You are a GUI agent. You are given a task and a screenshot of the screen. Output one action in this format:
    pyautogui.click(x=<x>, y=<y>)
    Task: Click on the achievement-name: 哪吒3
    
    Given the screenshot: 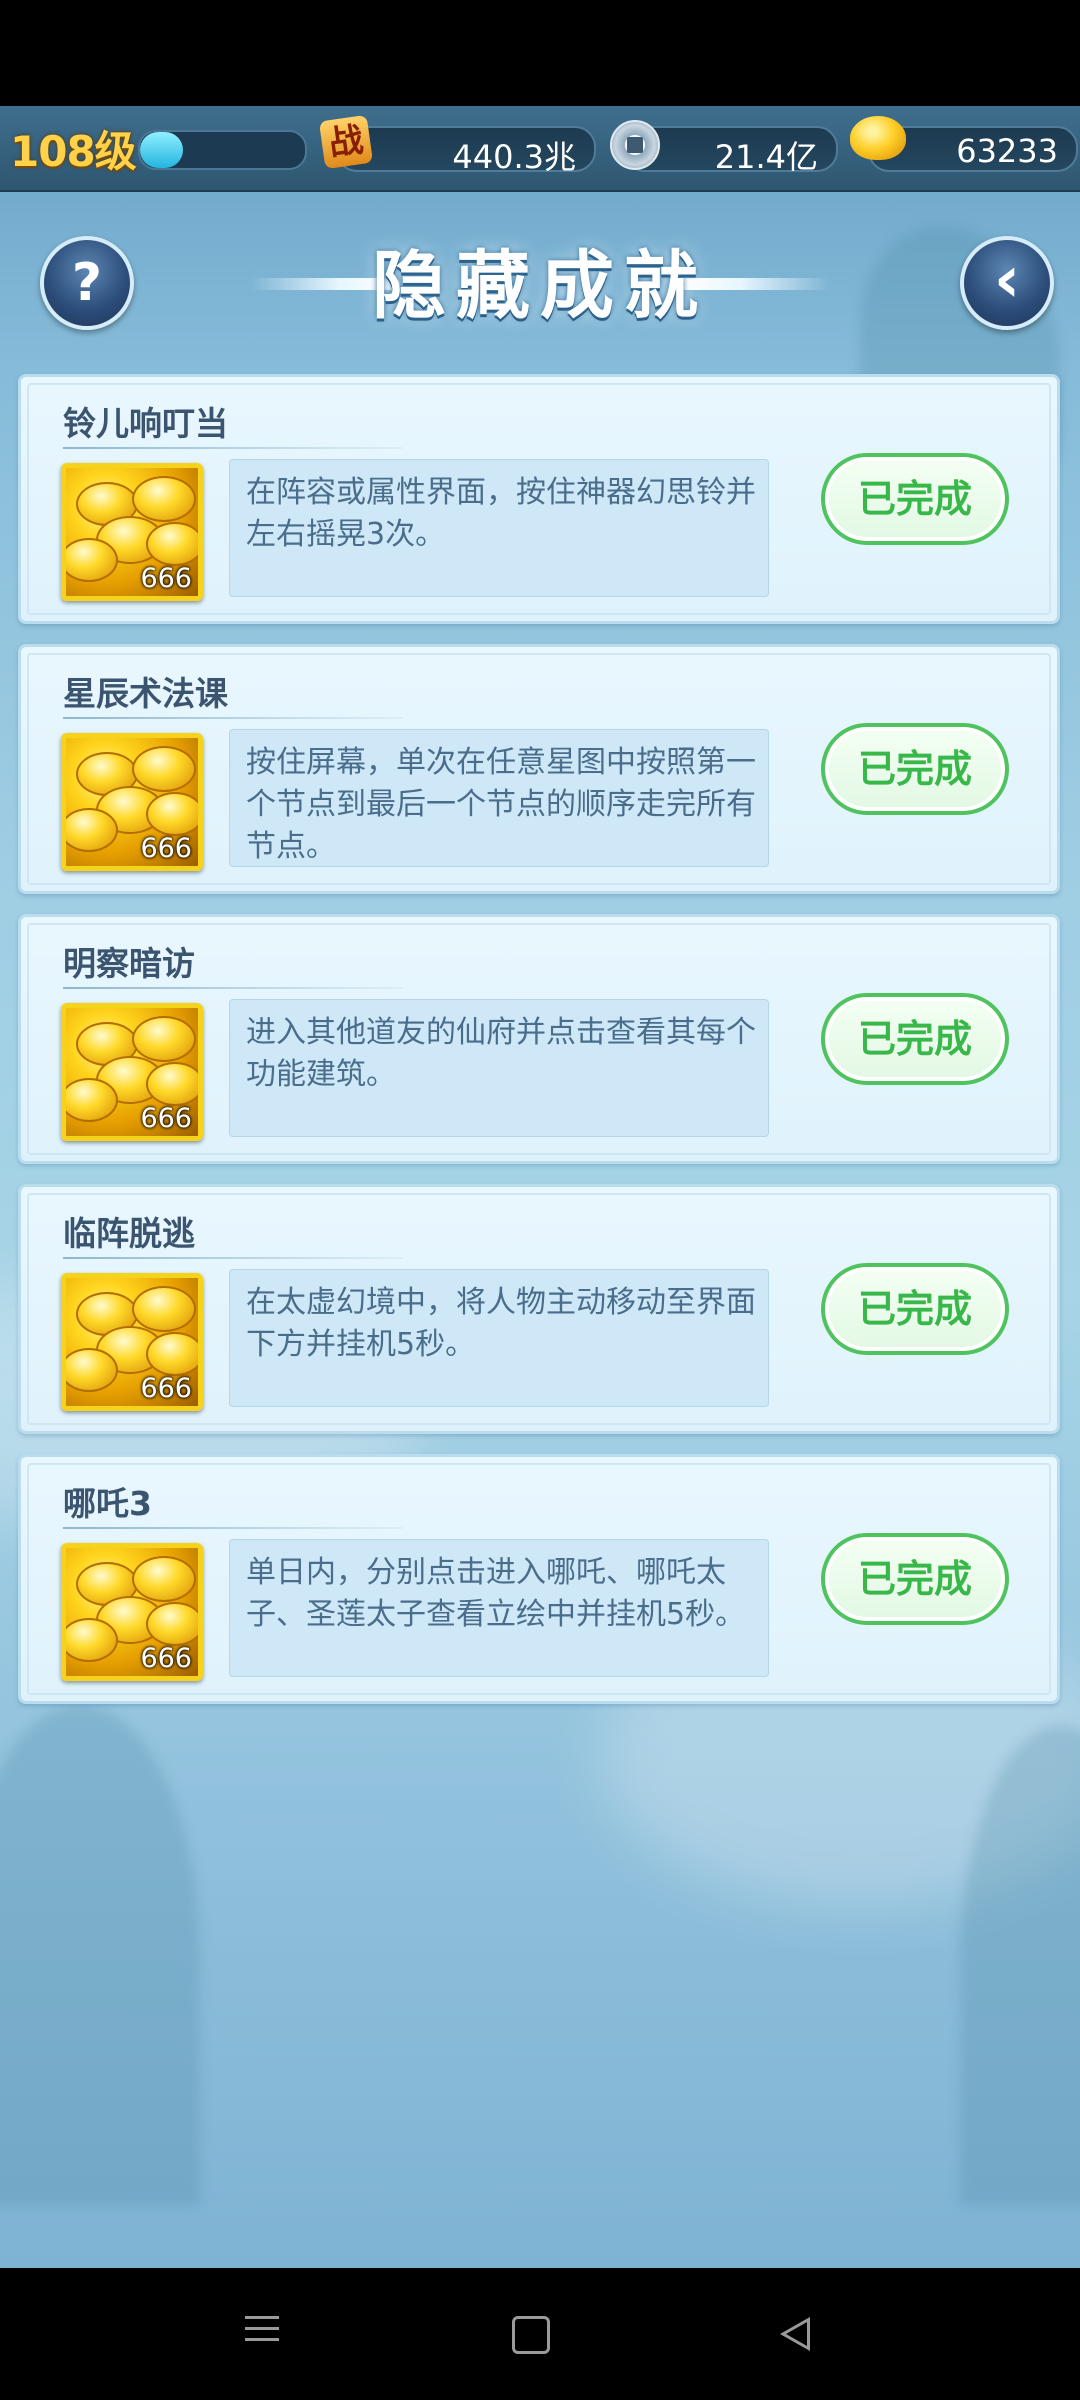 What is the action you would take?
    pyautogui.click(x=107, y=1503)
    